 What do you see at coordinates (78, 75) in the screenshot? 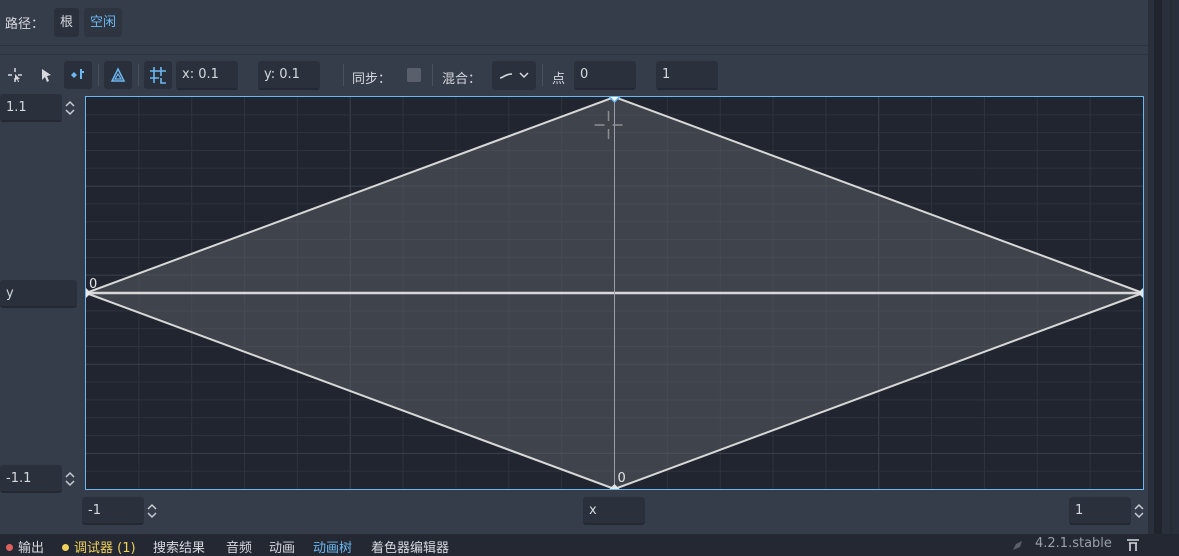
I see `create-points-icon` at bounding box center [78, 75].